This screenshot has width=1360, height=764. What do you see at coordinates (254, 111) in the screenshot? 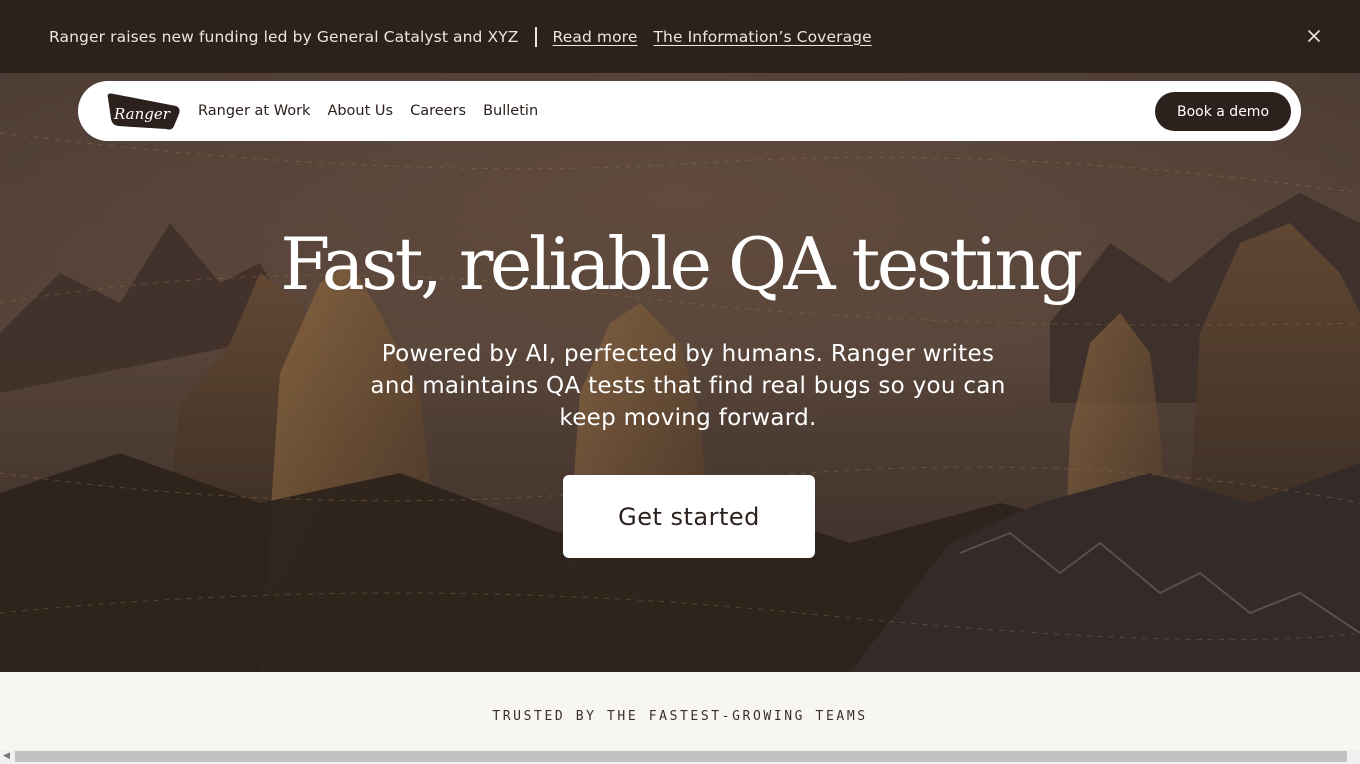
I see `nav-link-ranger-at-work: Ranger at Work` at bounding box center [254, 111].